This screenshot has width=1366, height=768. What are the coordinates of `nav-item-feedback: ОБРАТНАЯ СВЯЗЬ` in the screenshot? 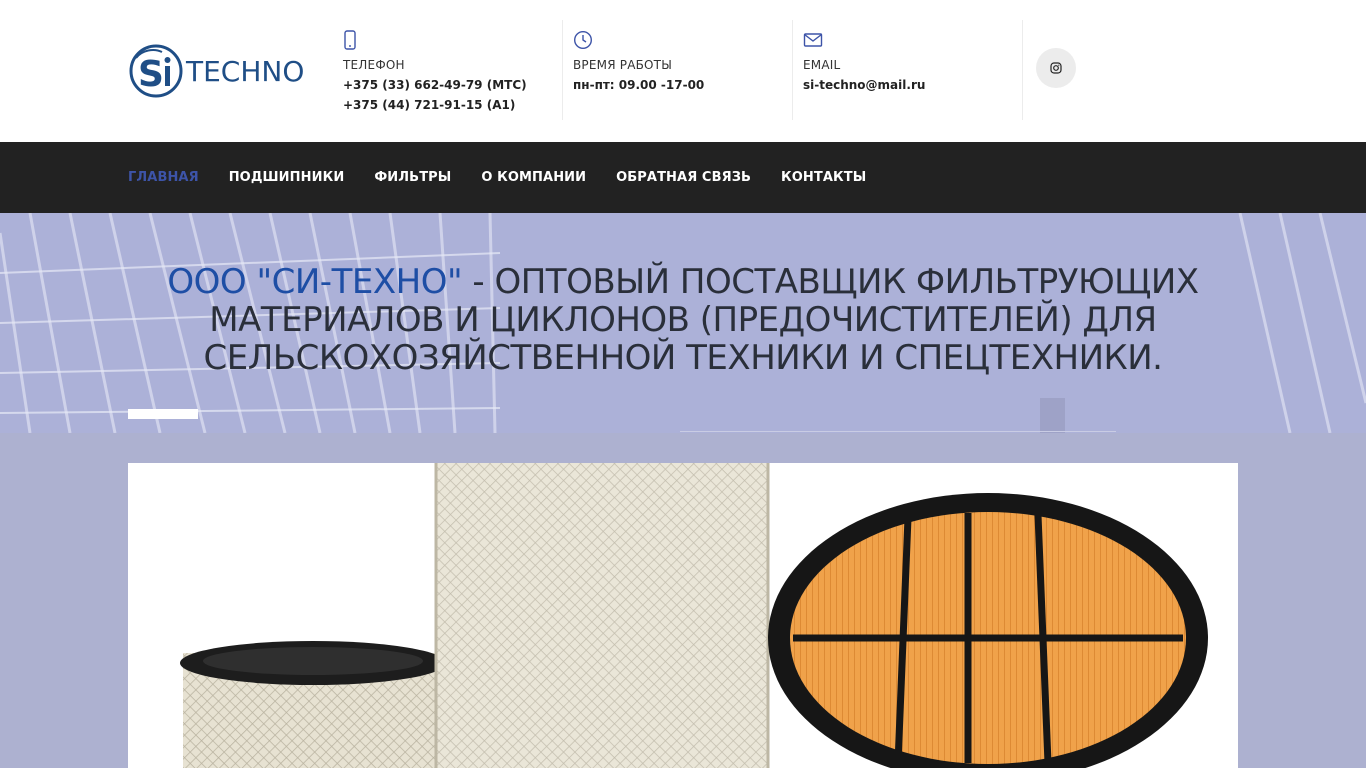 It's located at (683, 177).